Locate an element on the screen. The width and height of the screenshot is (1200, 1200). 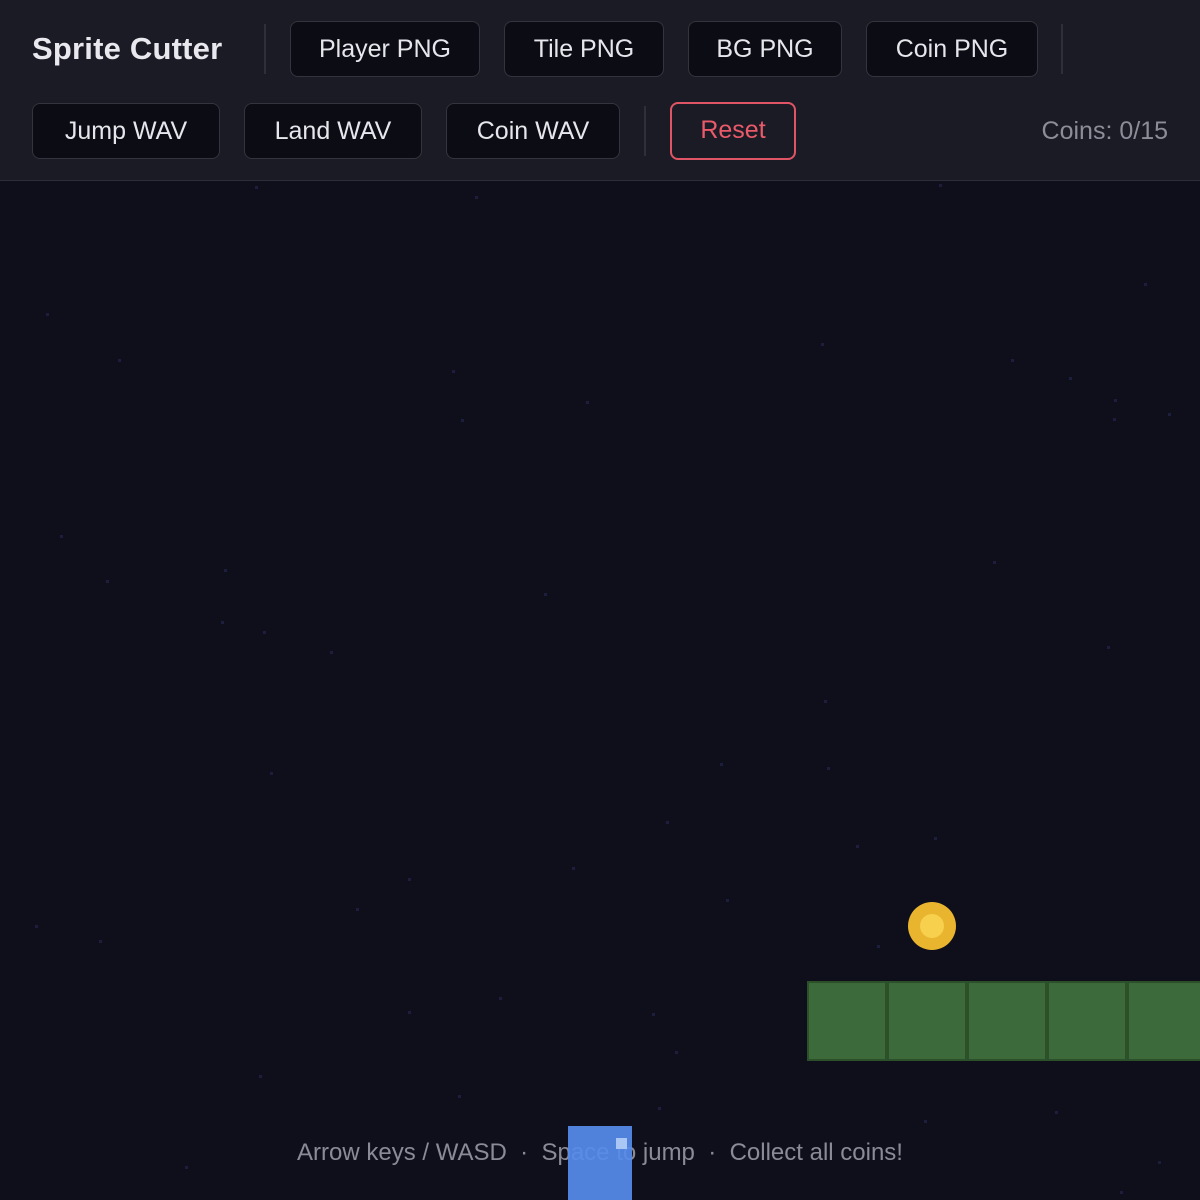
land-wav-button: Land WAV is located at coordinates (333, 131).